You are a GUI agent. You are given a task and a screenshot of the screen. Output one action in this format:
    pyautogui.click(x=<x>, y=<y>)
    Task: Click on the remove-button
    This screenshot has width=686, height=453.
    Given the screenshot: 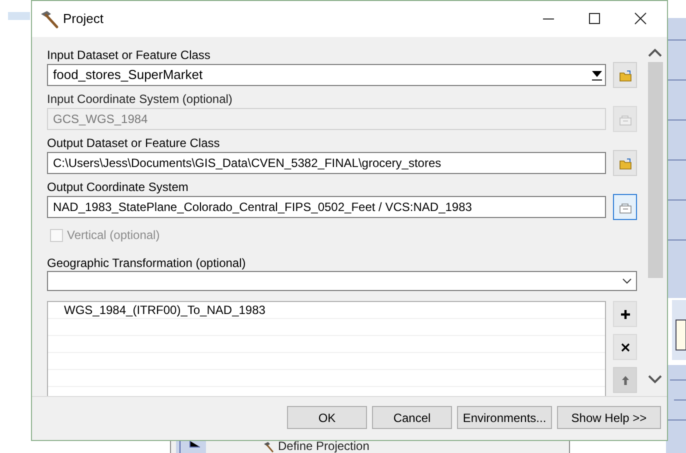 What is the action you would take?
    pyautogui.click(x=625, y=347)
    